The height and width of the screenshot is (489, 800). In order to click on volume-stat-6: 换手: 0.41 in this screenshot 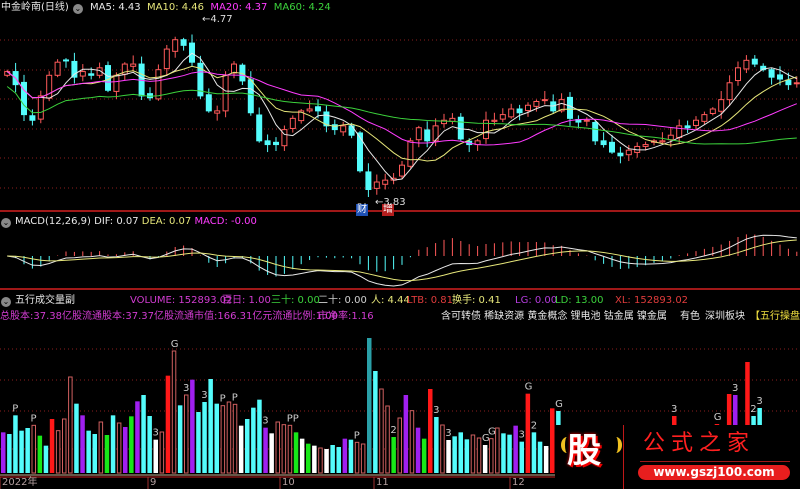, I will do `click(476, 300)`.